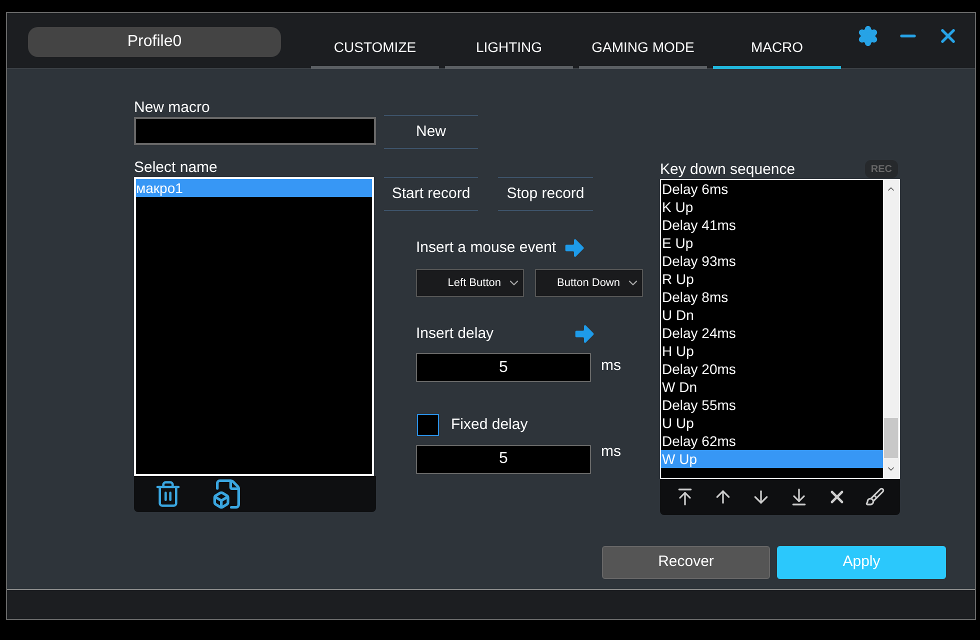 Image resolution: width=980 pixels, height=640 pixels. What do you see at coordinates (772, 207) in the screenshot?
I see `sequence-item: K Up` at bounding box center [772, 207].